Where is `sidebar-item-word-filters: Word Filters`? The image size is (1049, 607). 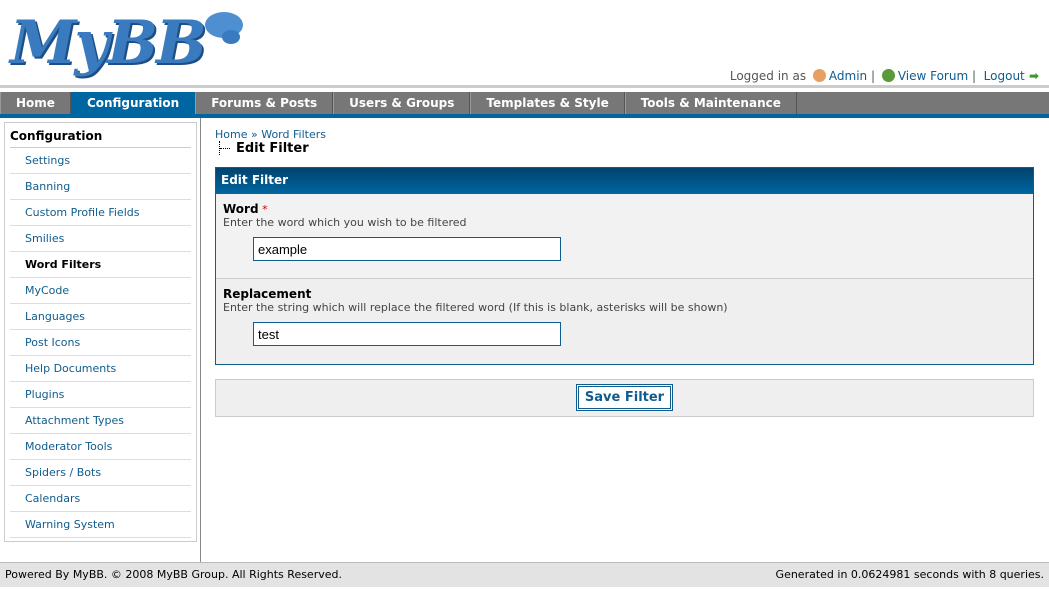
sidebar-item-word-filters: Word Filters is located at coordinates (100, 265).